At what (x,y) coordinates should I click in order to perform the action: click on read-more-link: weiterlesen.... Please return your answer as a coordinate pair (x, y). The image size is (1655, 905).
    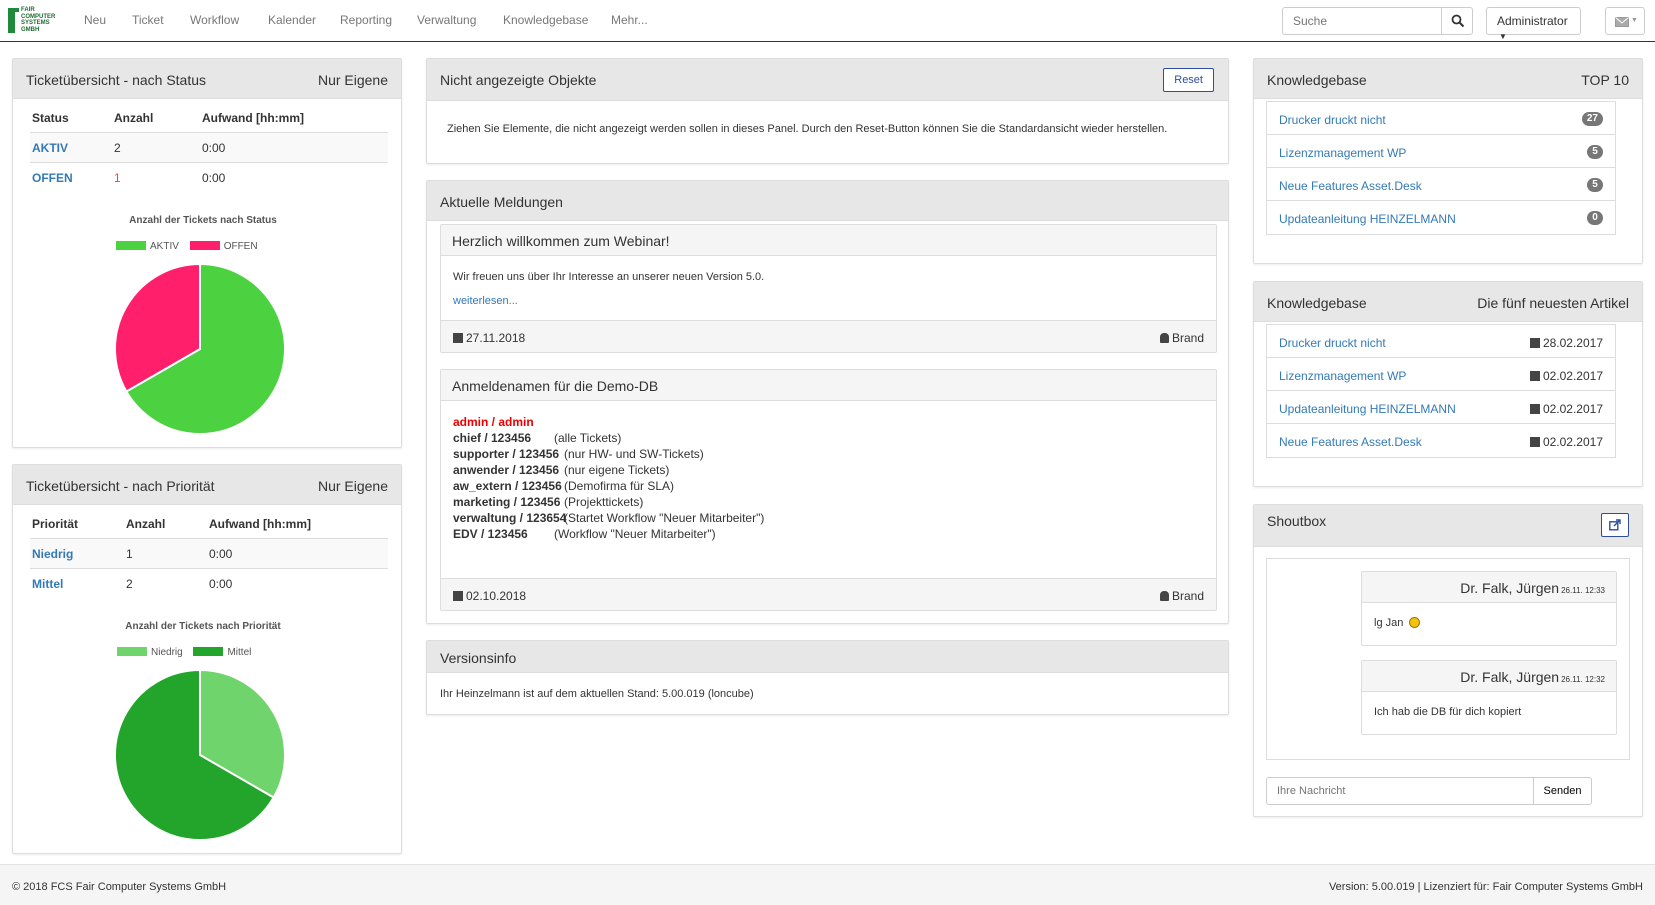
    Looking at the image, I should click on (485, 301).